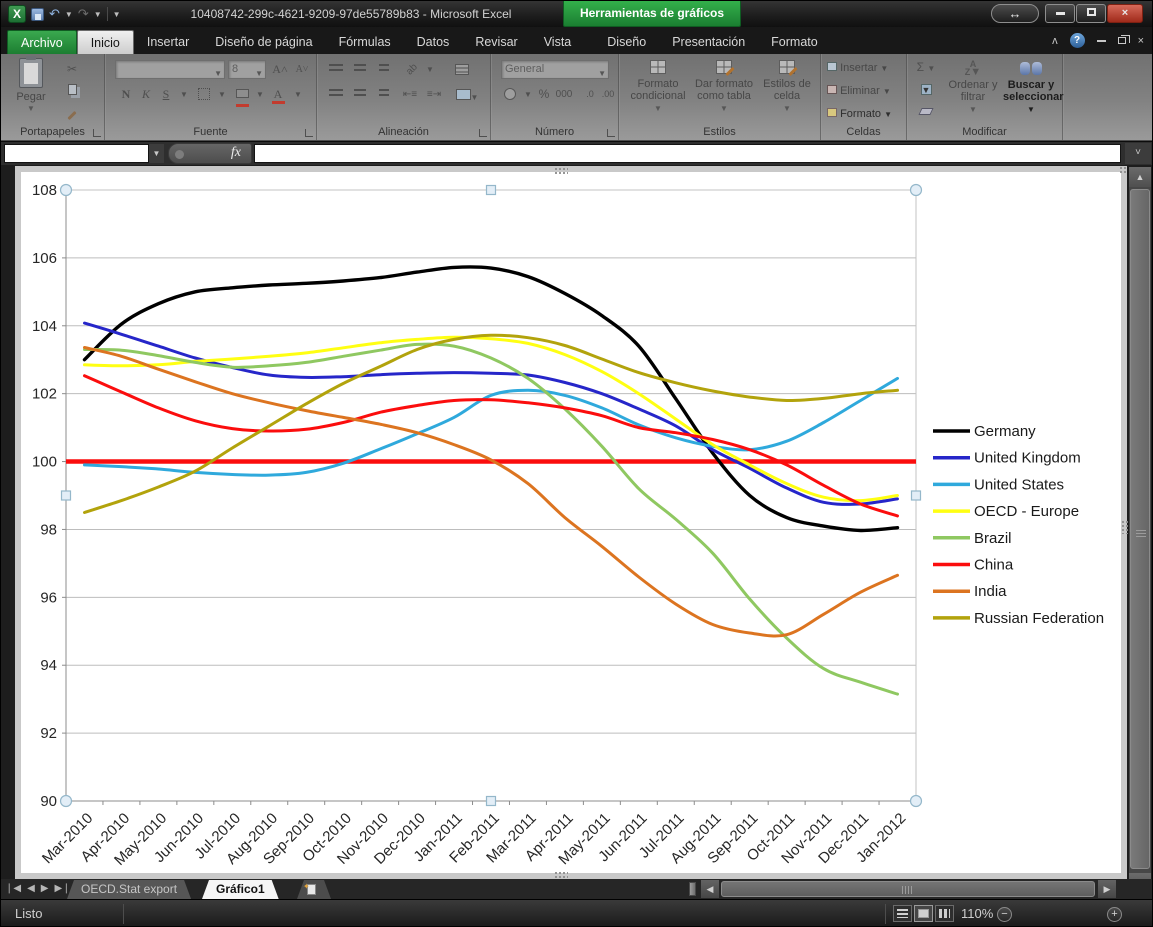 The image size is (1153, 927). I want to click on paste-button: Pegar ▼, so click(31, 85).